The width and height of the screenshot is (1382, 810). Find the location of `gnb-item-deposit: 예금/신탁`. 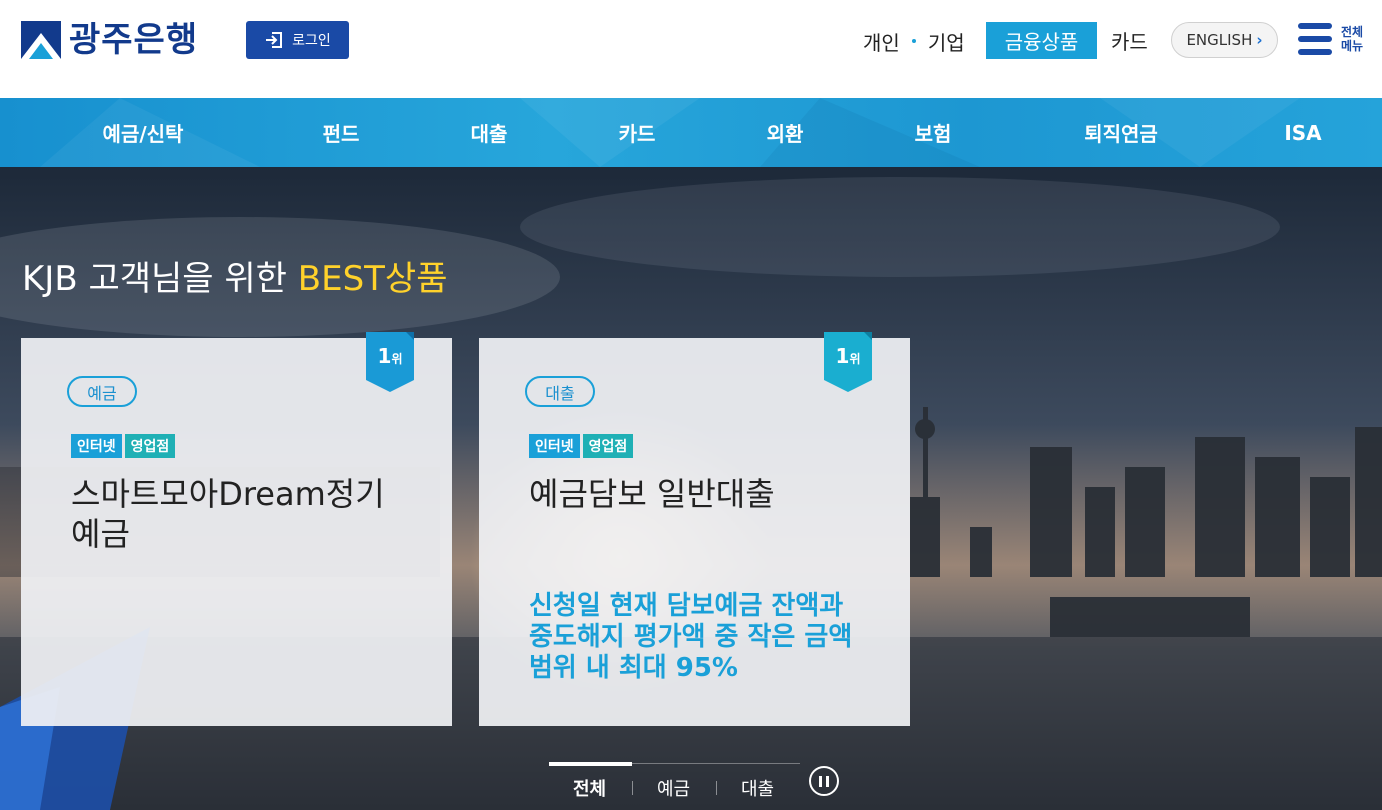

gnb-item-deposit: 예금/신탁 is located at coordinates (143, 132).